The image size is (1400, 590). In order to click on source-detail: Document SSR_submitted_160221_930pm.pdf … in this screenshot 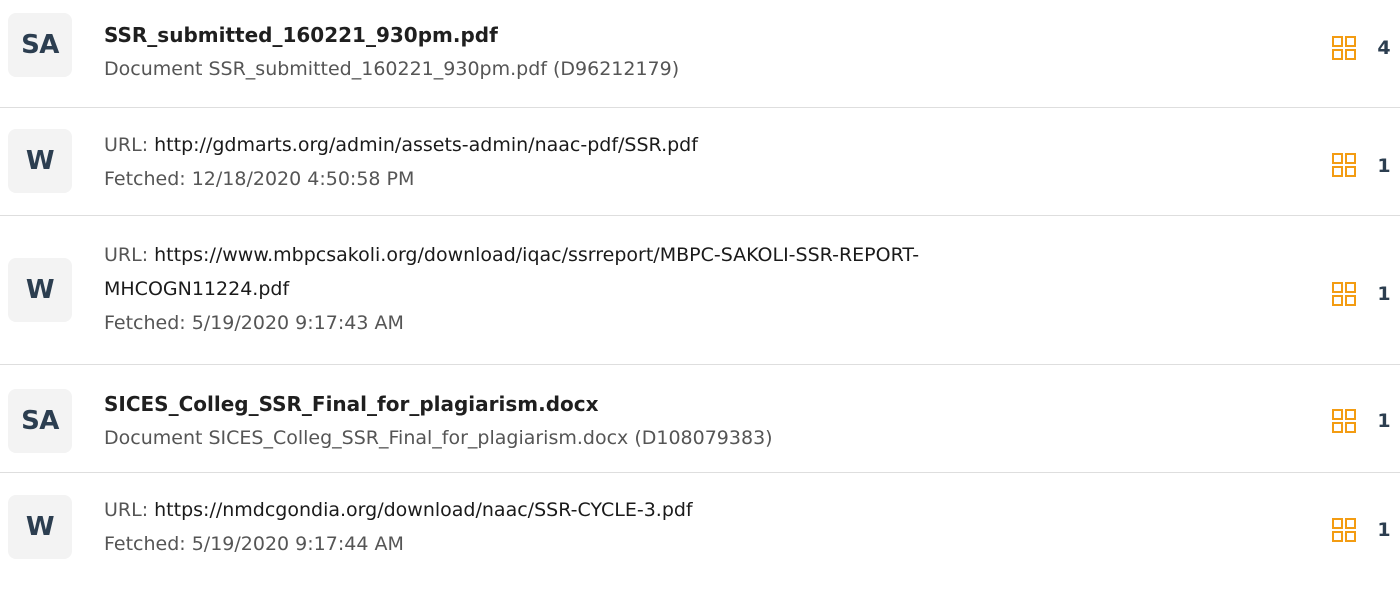, I will do `click(392, 69)`.